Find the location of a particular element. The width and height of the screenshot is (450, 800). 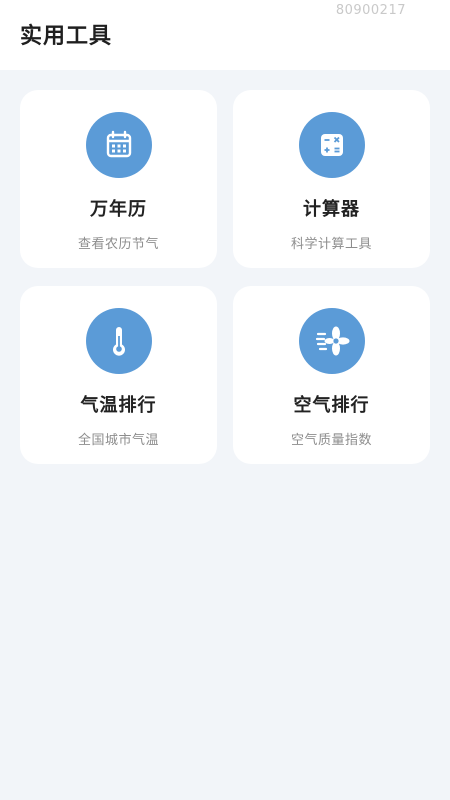

tool-card-calendar: 万年历 查看农历节气 is located at coordinates (118, 179).